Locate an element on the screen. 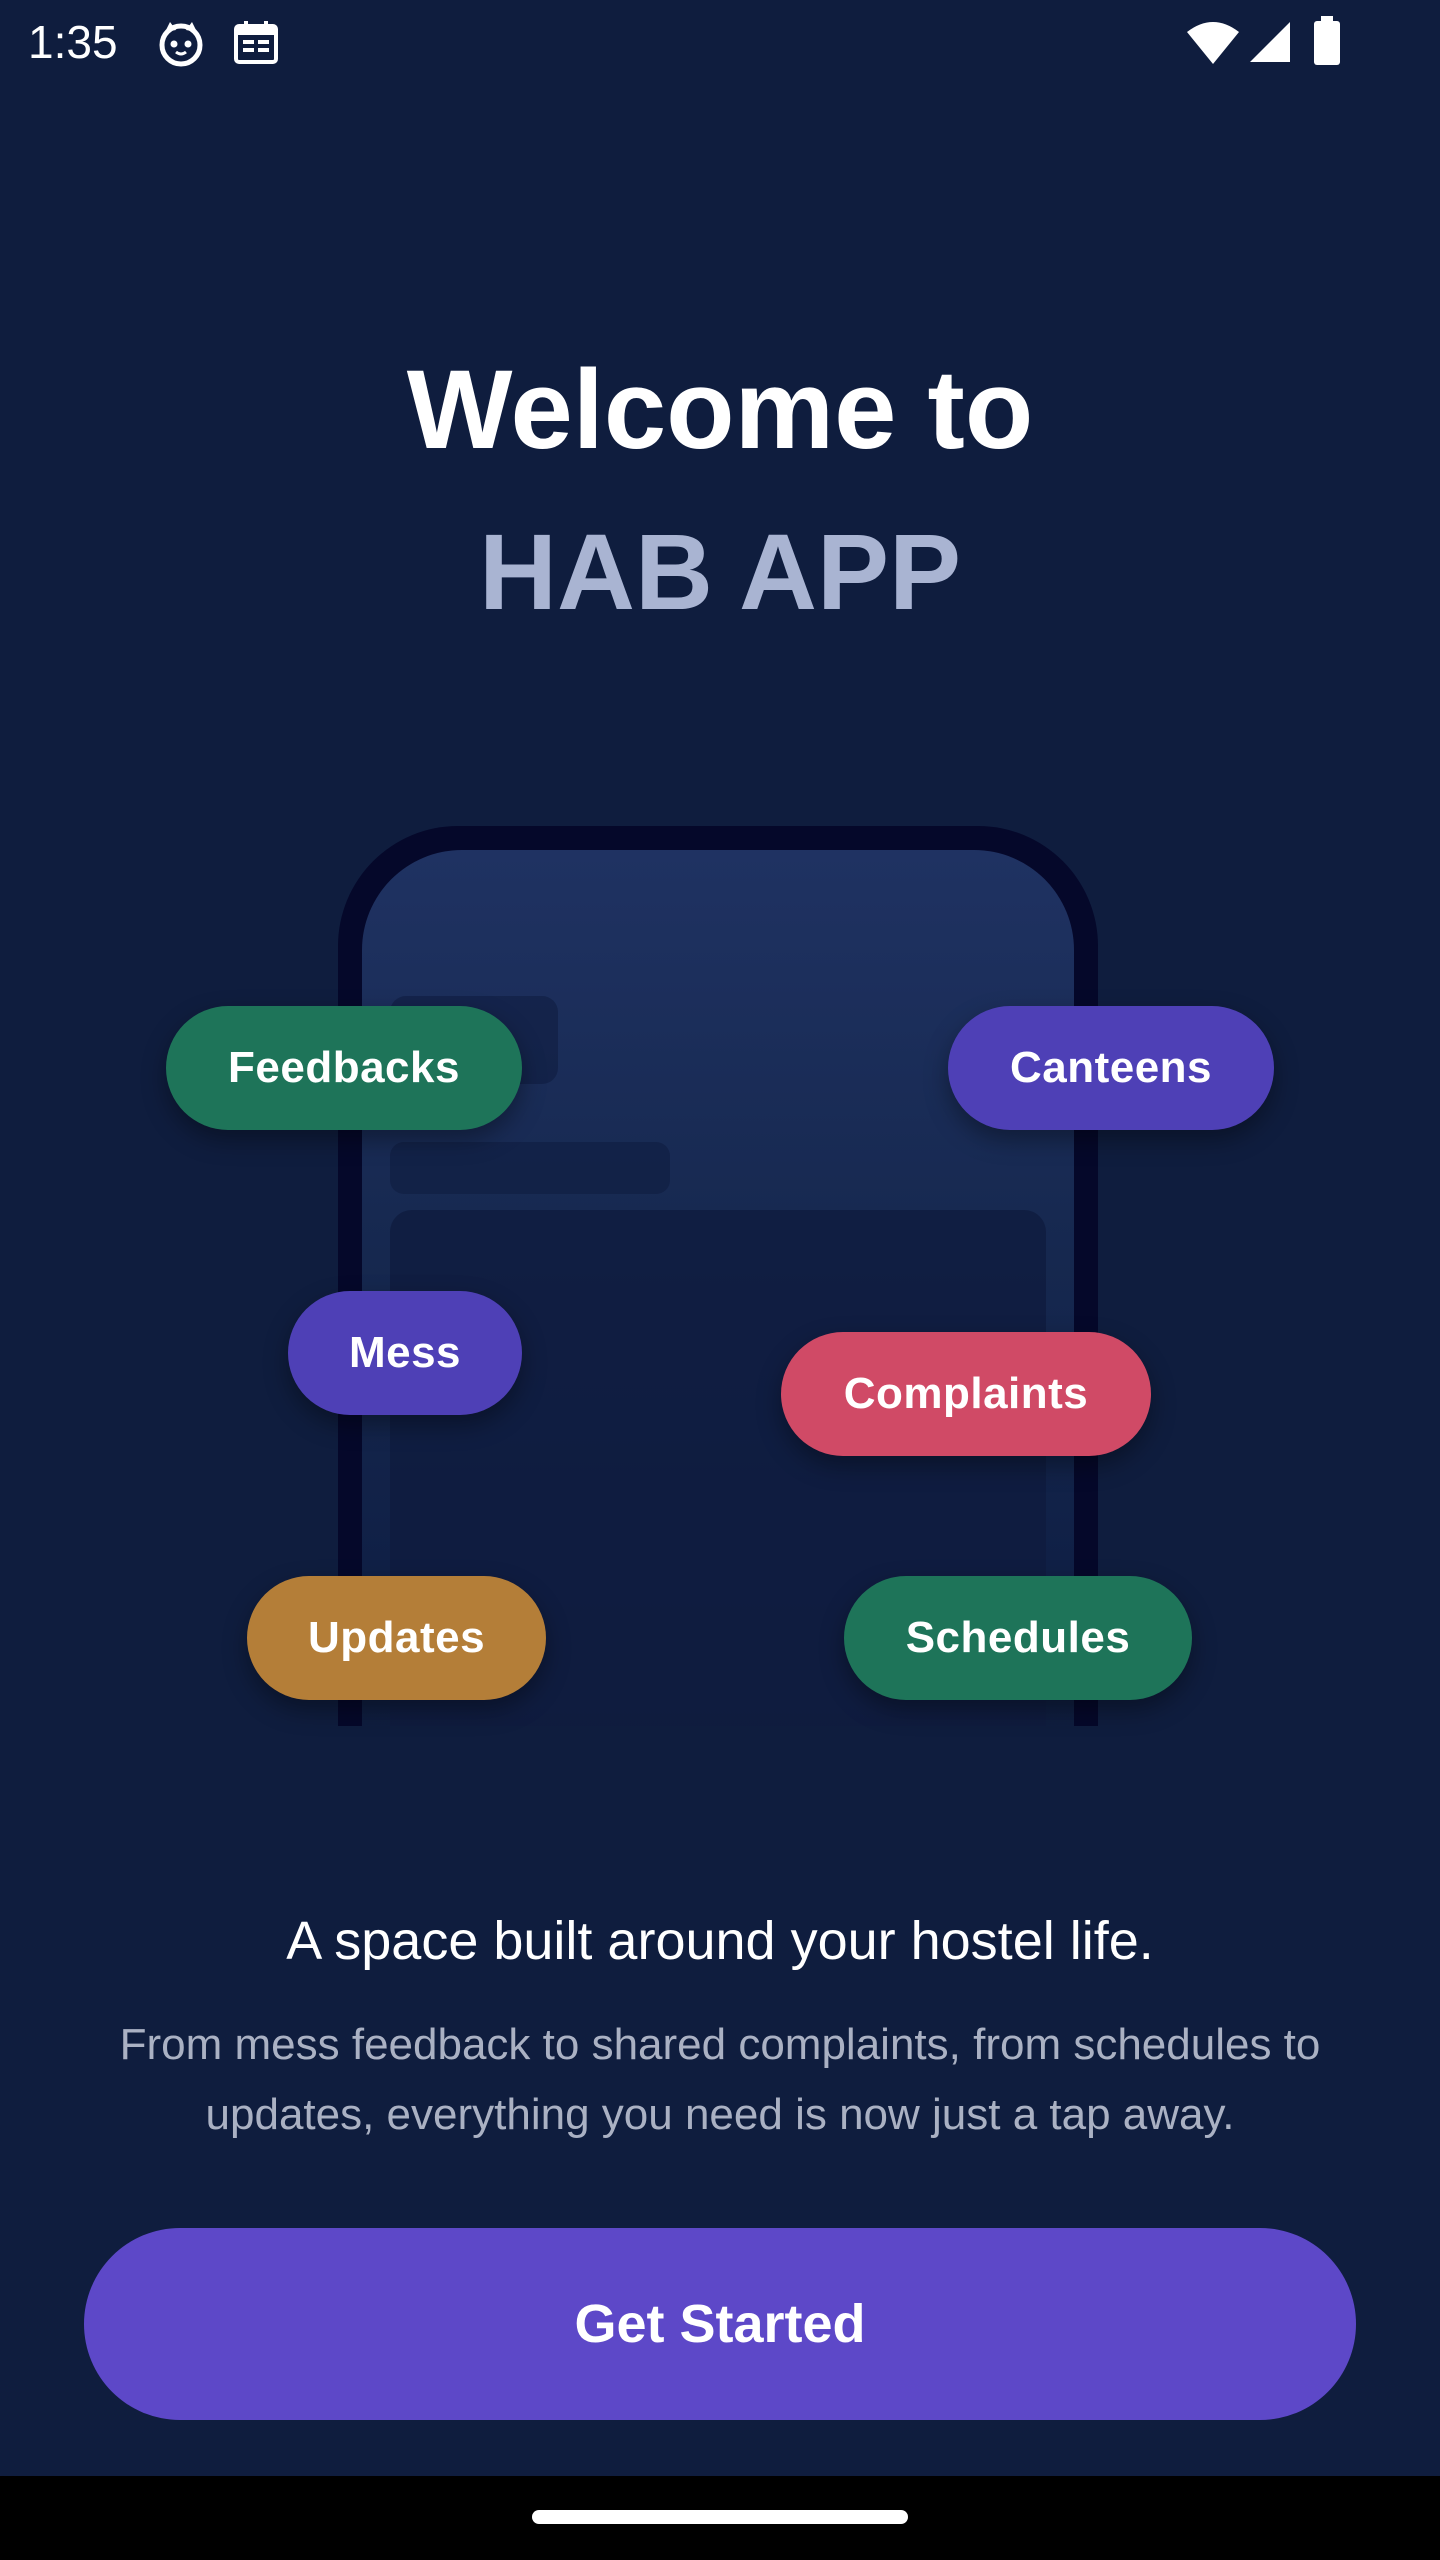  pill-label: Mess is located at coordinates (405, 1352).